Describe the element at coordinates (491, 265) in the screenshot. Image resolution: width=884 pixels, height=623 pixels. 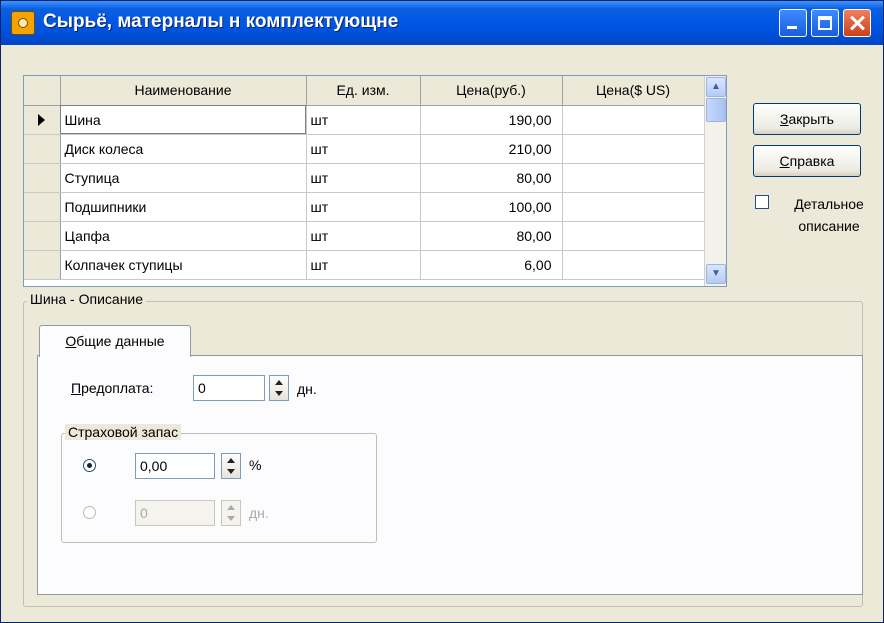
I see `cell-price-rub: 6,00` at that location.